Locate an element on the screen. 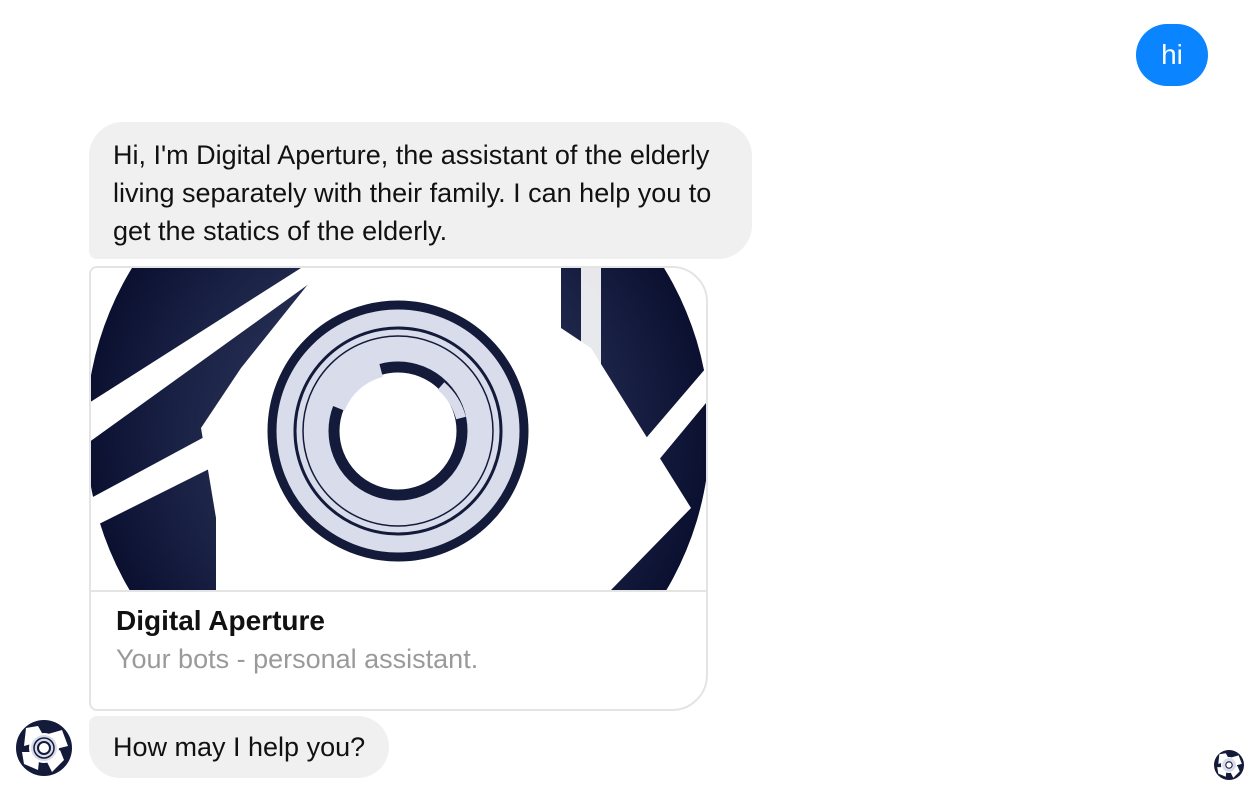 The width and height of the screenshot is (1258, 796). user-message-bubble: hi is located at coordinates (1172, 55).